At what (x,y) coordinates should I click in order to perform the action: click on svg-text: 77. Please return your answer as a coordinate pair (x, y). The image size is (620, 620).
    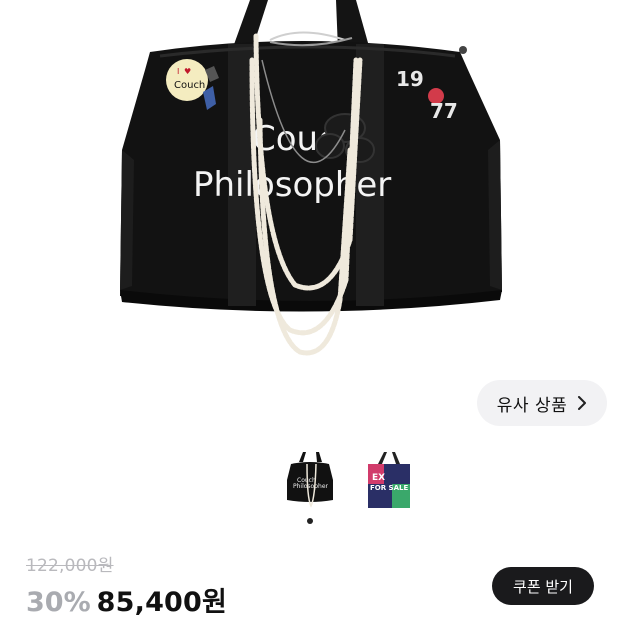
    Looking at the image, I should click on (444, 111).